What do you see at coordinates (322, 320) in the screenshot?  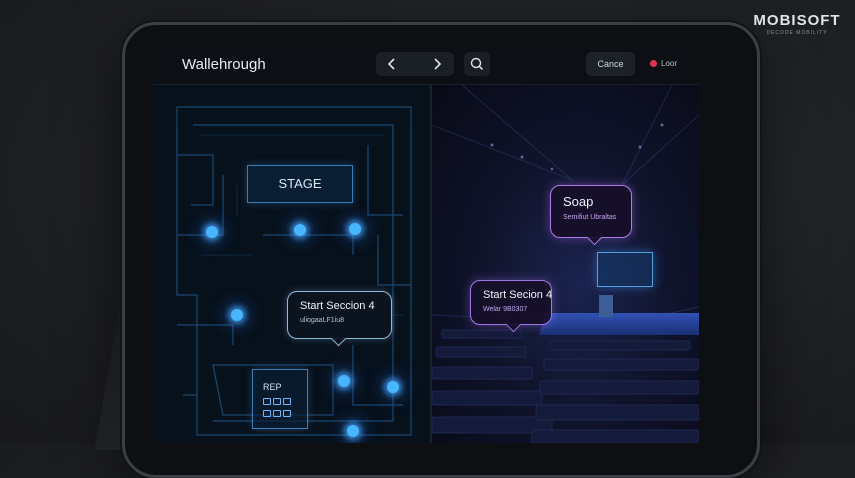 I see `callout-subtitle: uliogaaLF1iu8` at bounding box center [322, 320].